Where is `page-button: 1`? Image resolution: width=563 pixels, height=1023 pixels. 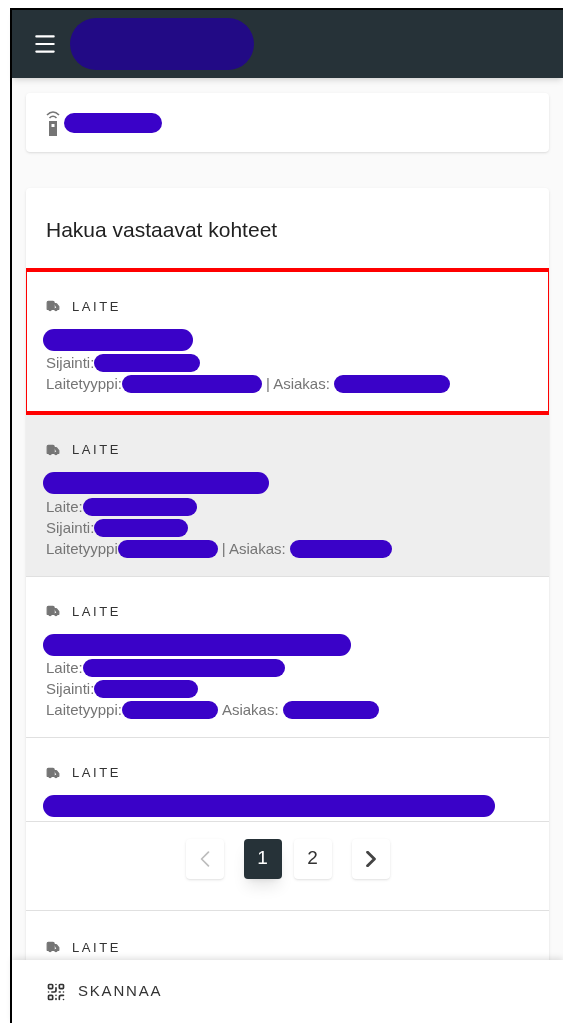
page-button: 1 is located at coordinates (262, 858).